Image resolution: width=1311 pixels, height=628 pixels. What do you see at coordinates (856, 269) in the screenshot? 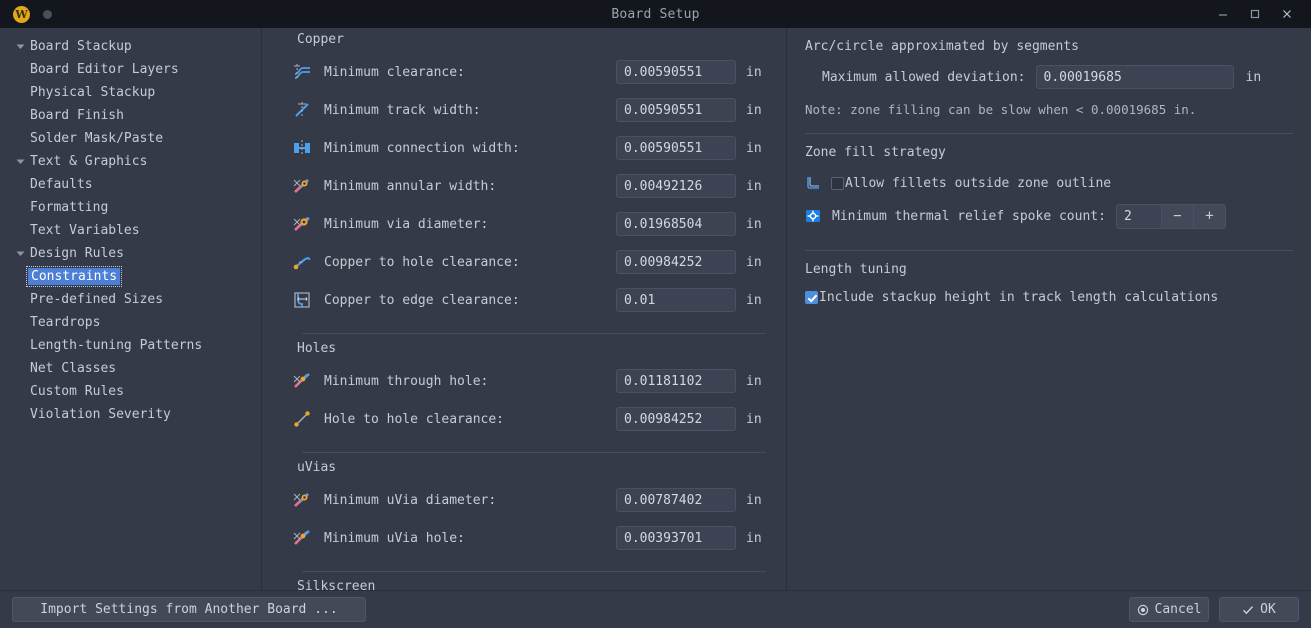
I see `length-tuning-group-title: Length tuning` at bounding box center [856, 269].